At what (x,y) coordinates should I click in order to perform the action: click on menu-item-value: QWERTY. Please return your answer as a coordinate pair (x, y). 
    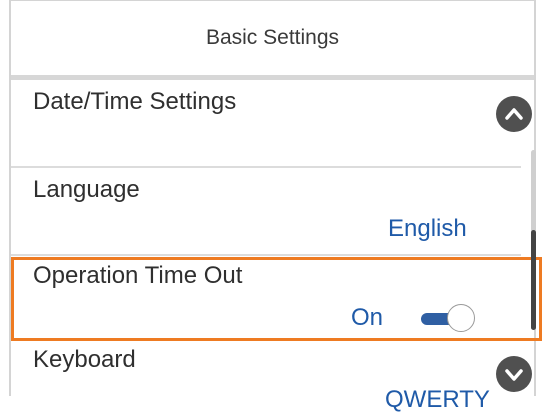
    Looking at the image, I should click on (437, 399).